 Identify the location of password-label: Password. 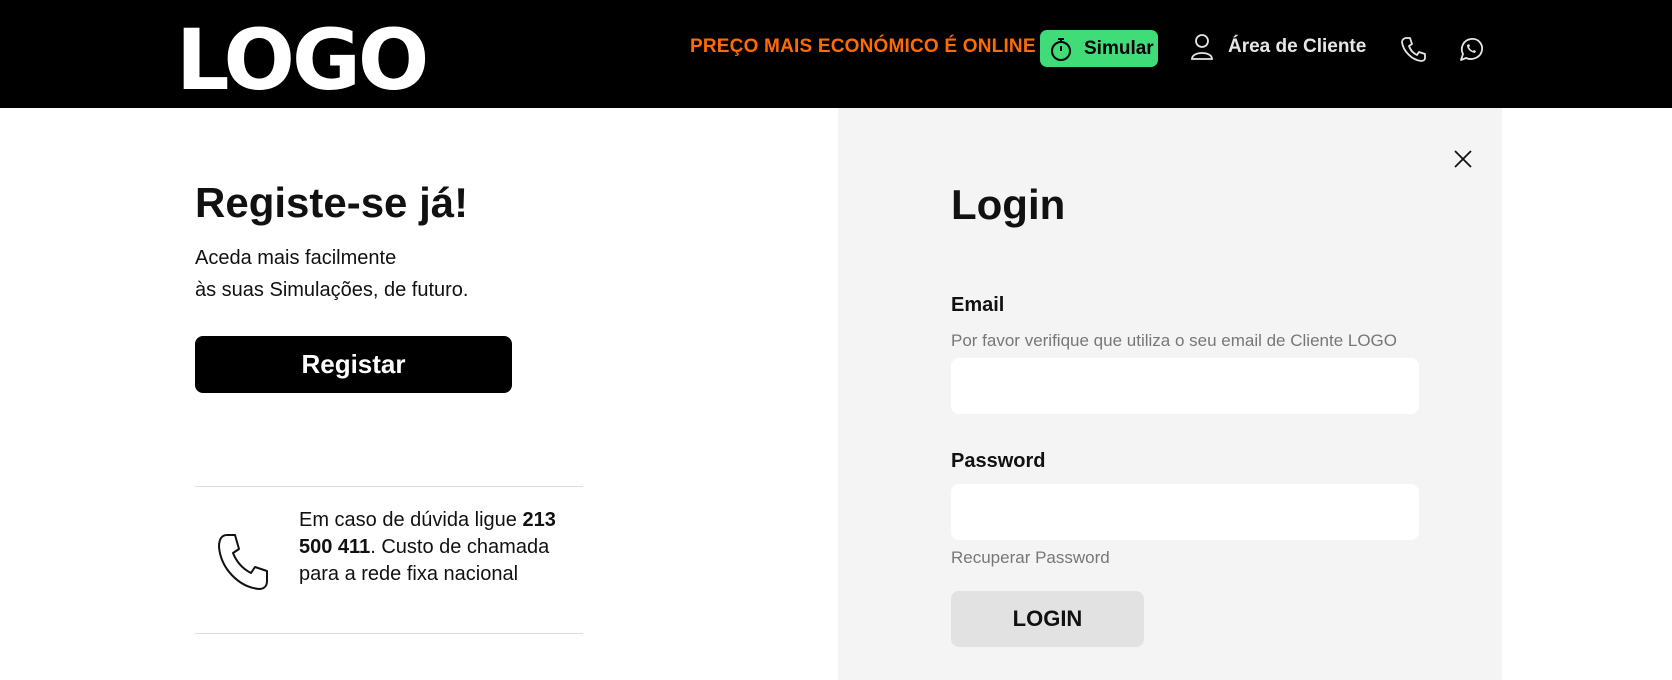
(998, 461).